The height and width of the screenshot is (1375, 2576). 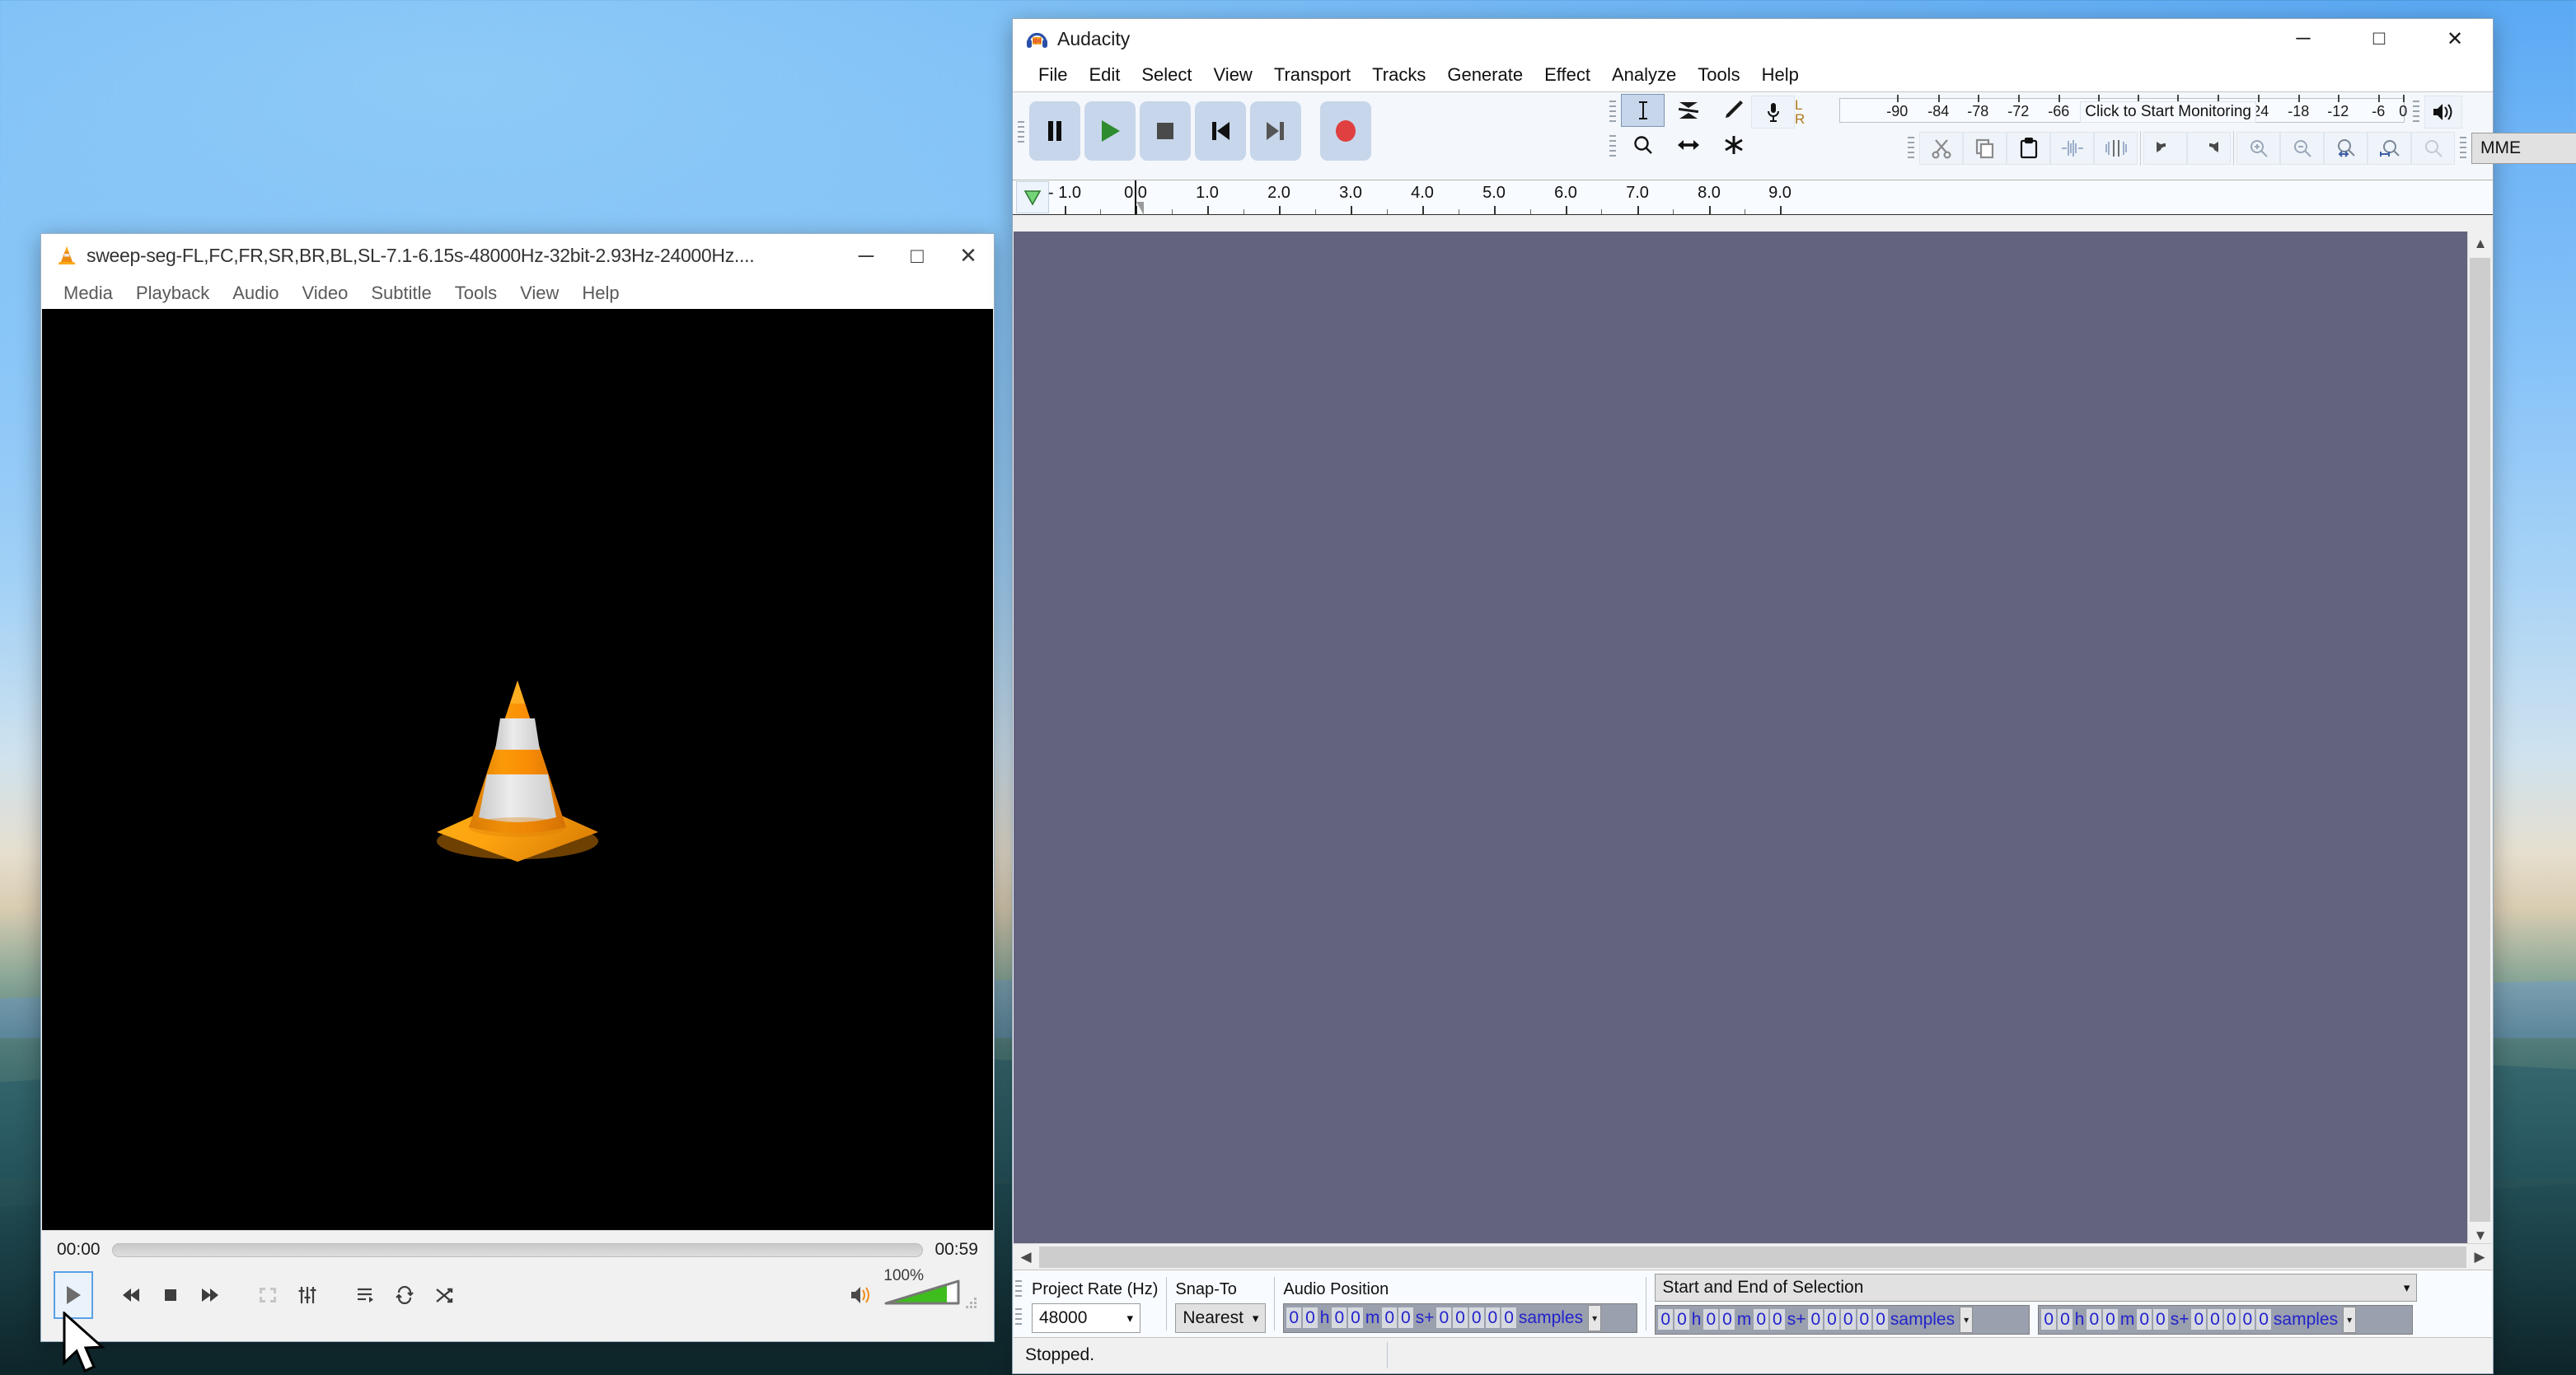 What do you see at coordinates (2303, 39) in the screenshot?
I see `audacity-minimize-button: ─` at bounding box center [2303, 39].